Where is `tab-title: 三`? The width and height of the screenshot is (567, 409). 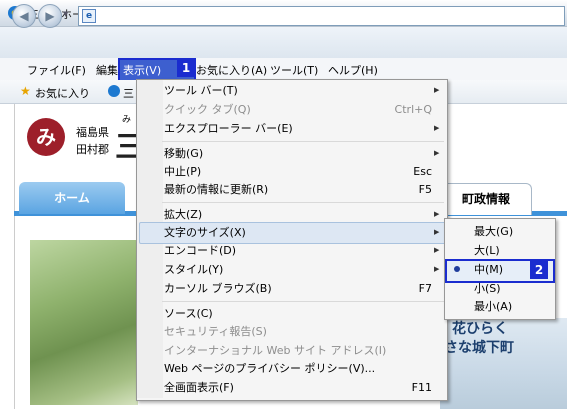 tab-title: 三 is located at coordinates (128, 93).